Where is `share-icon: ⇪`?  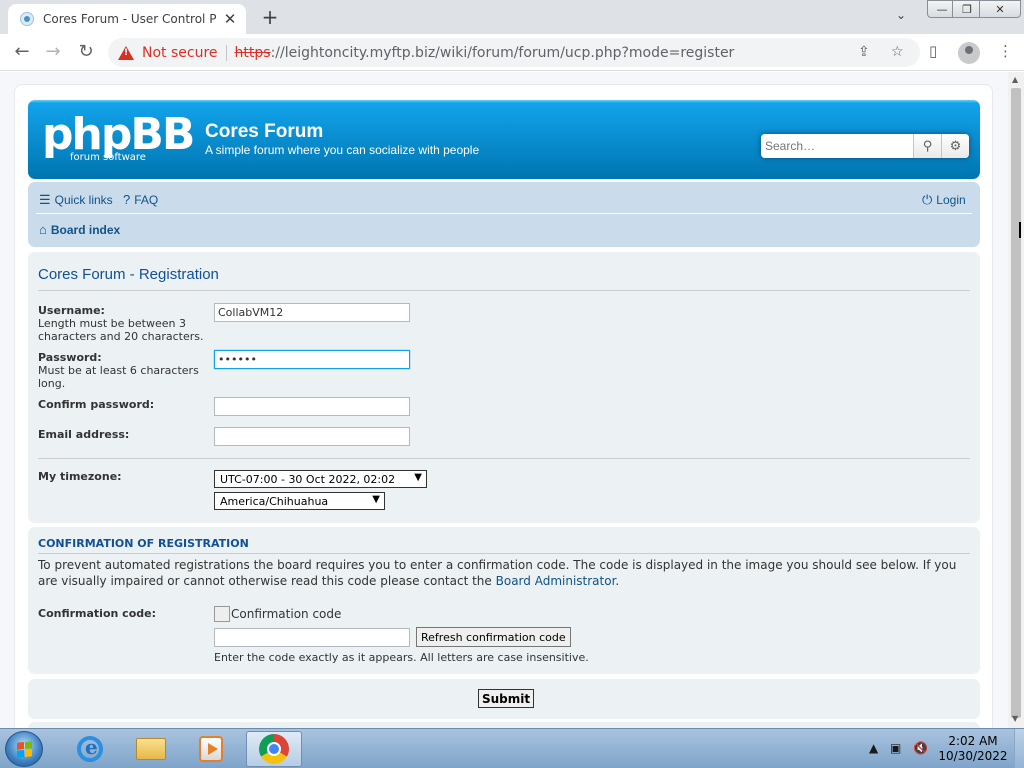 share-icon: ⇪ is located at coordinates (864, 52).